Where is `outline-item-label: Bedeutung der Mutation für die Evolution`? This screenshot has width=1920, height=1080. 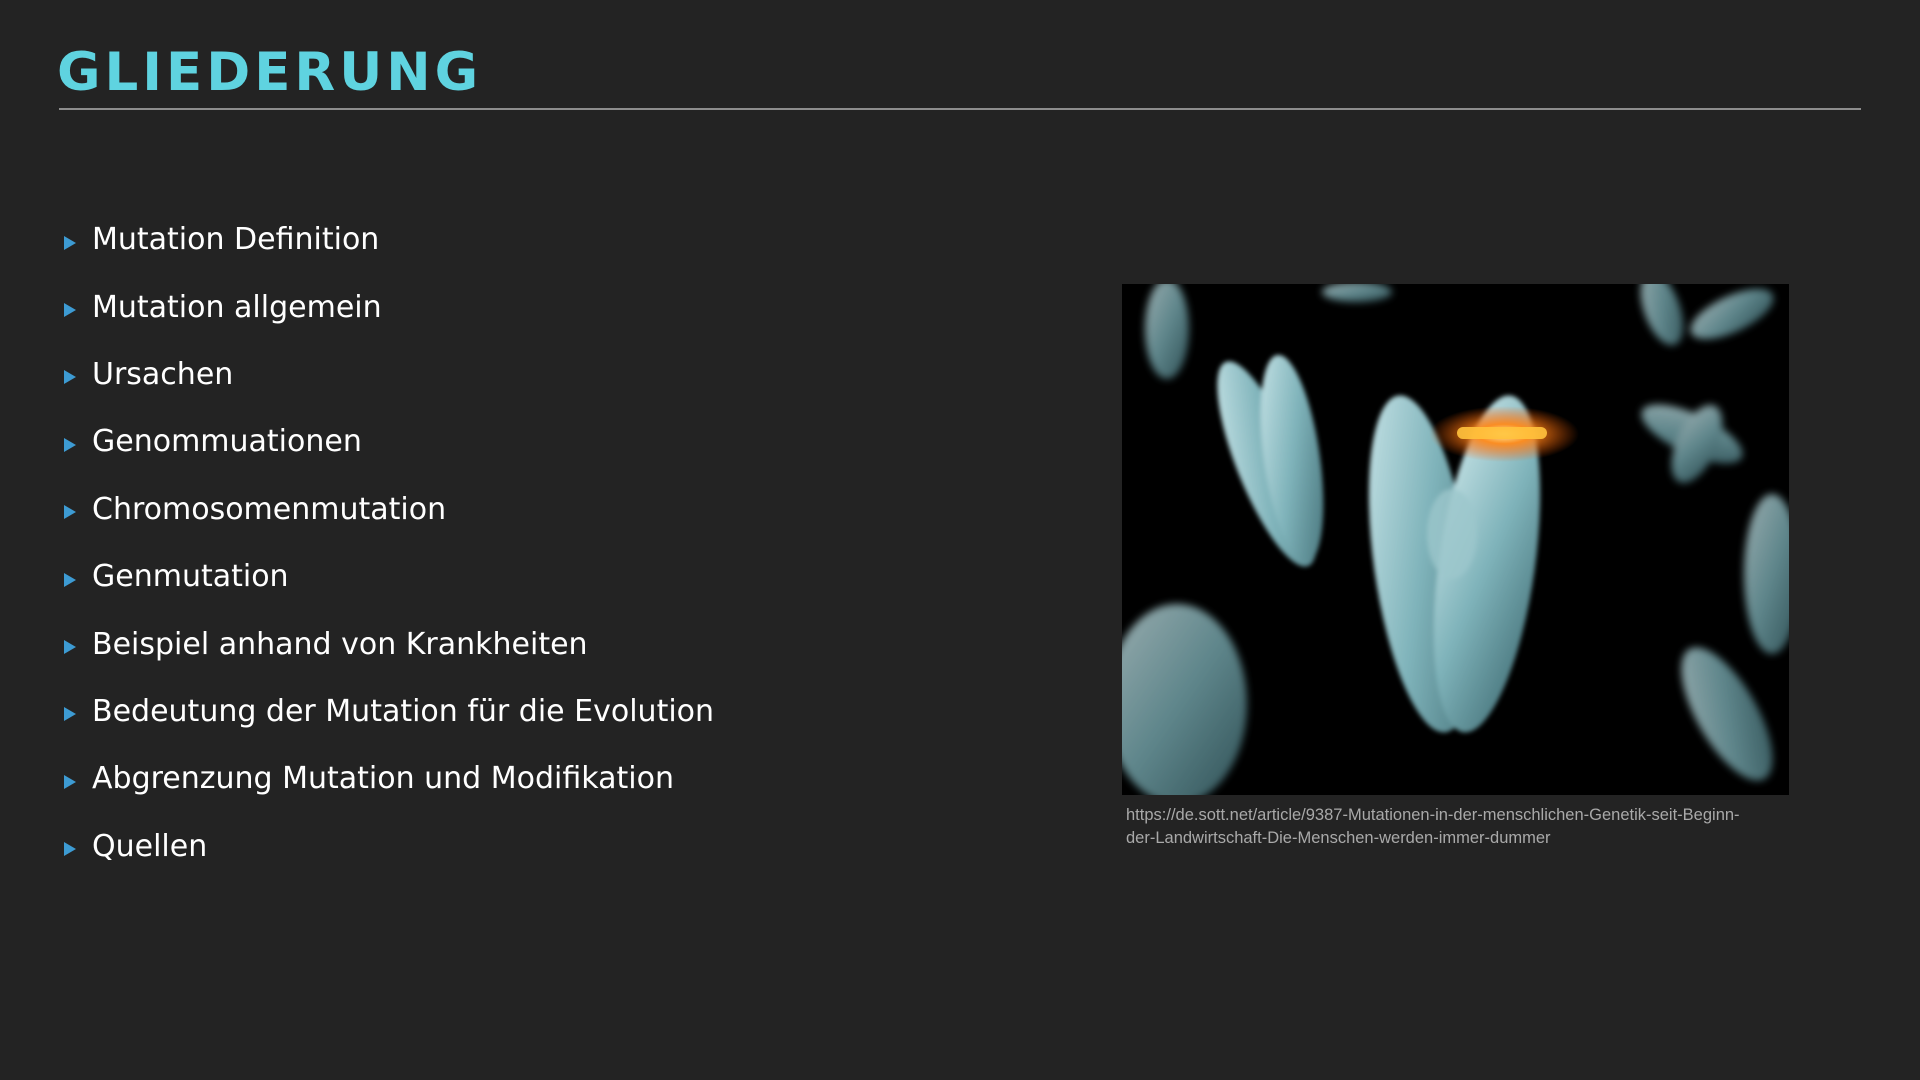
outline-item-label: Bedeutung der Mutation für die Evolution is located at coordinates (403, 711).